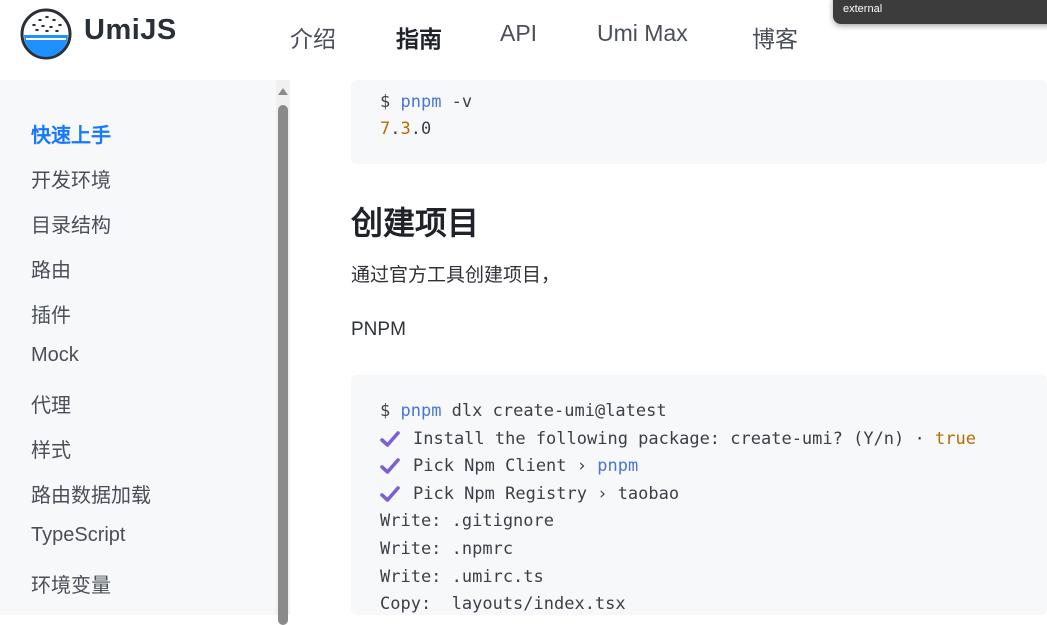 Image resolution: width=1047 pixels, height=625 pixels. I want to click on umi-logo-icon, so click(46, 34).